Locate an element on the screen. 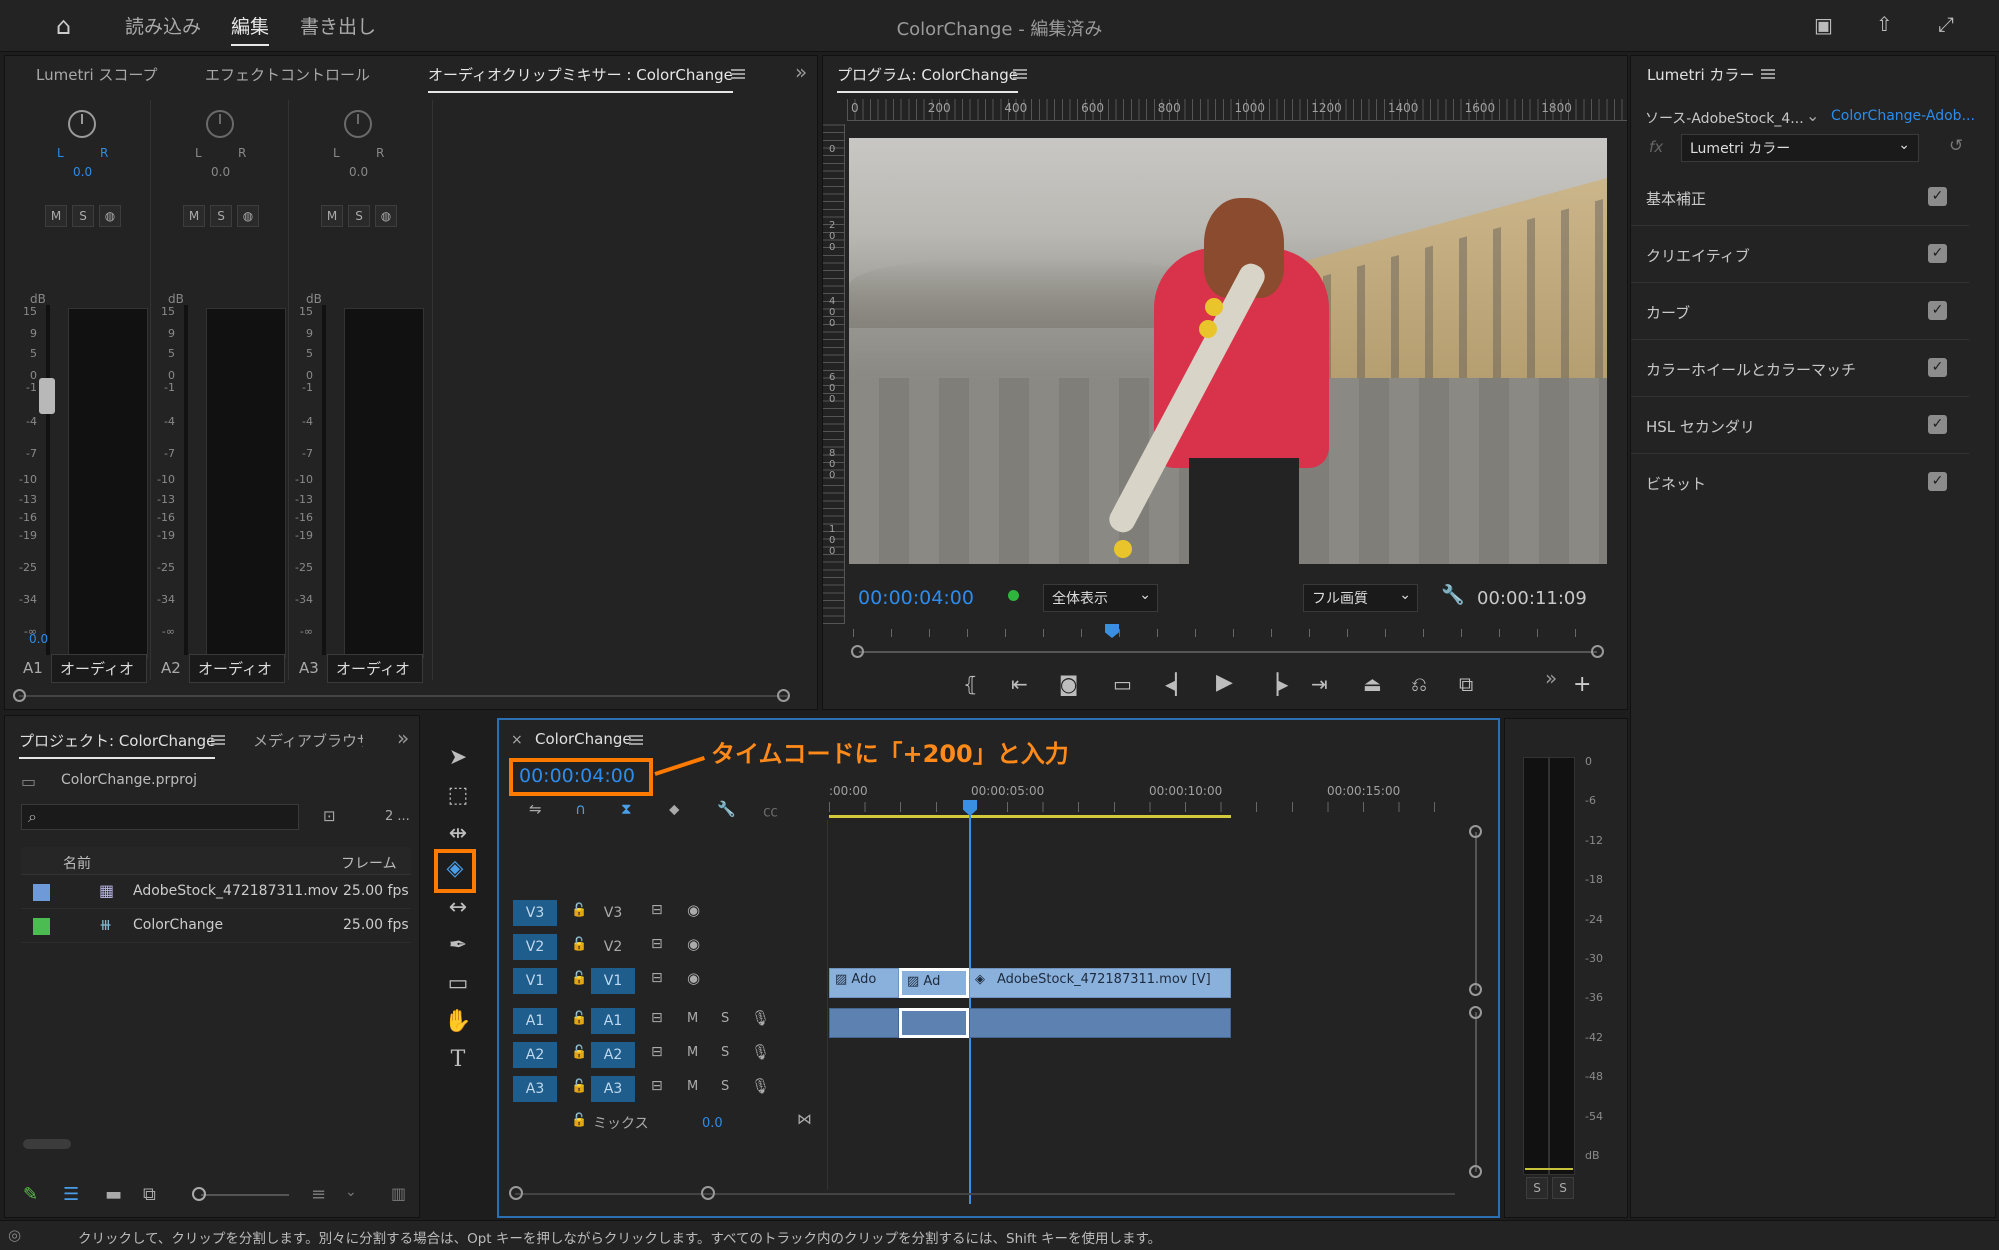  tab-audio-clip-mixer: オーディオクリップミキサー : ColorChange is located at coordinates (580, 78).